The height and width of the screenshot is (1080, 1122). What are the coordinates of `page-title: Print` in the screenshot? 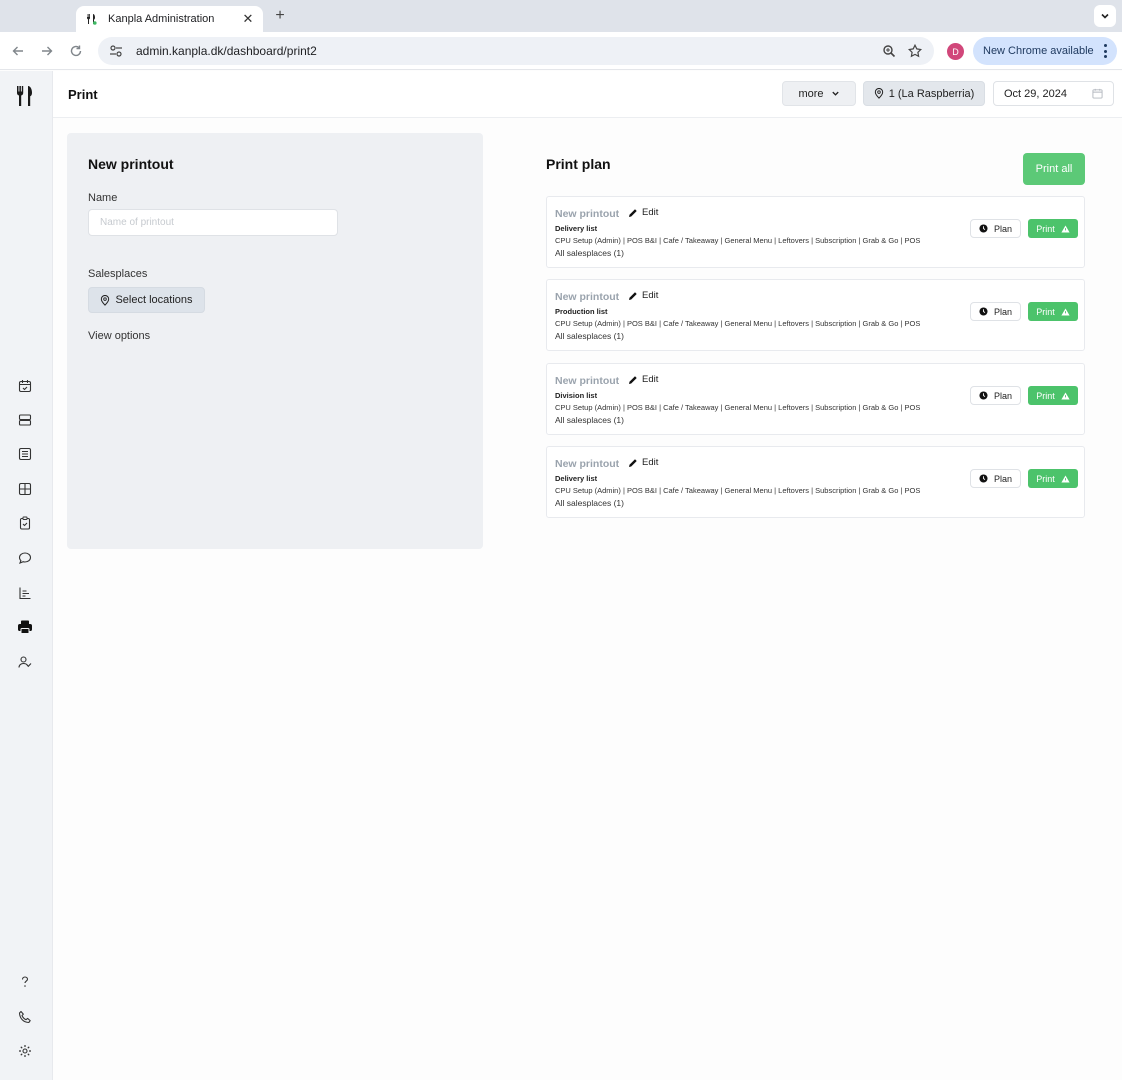 It's located at (83, 94).